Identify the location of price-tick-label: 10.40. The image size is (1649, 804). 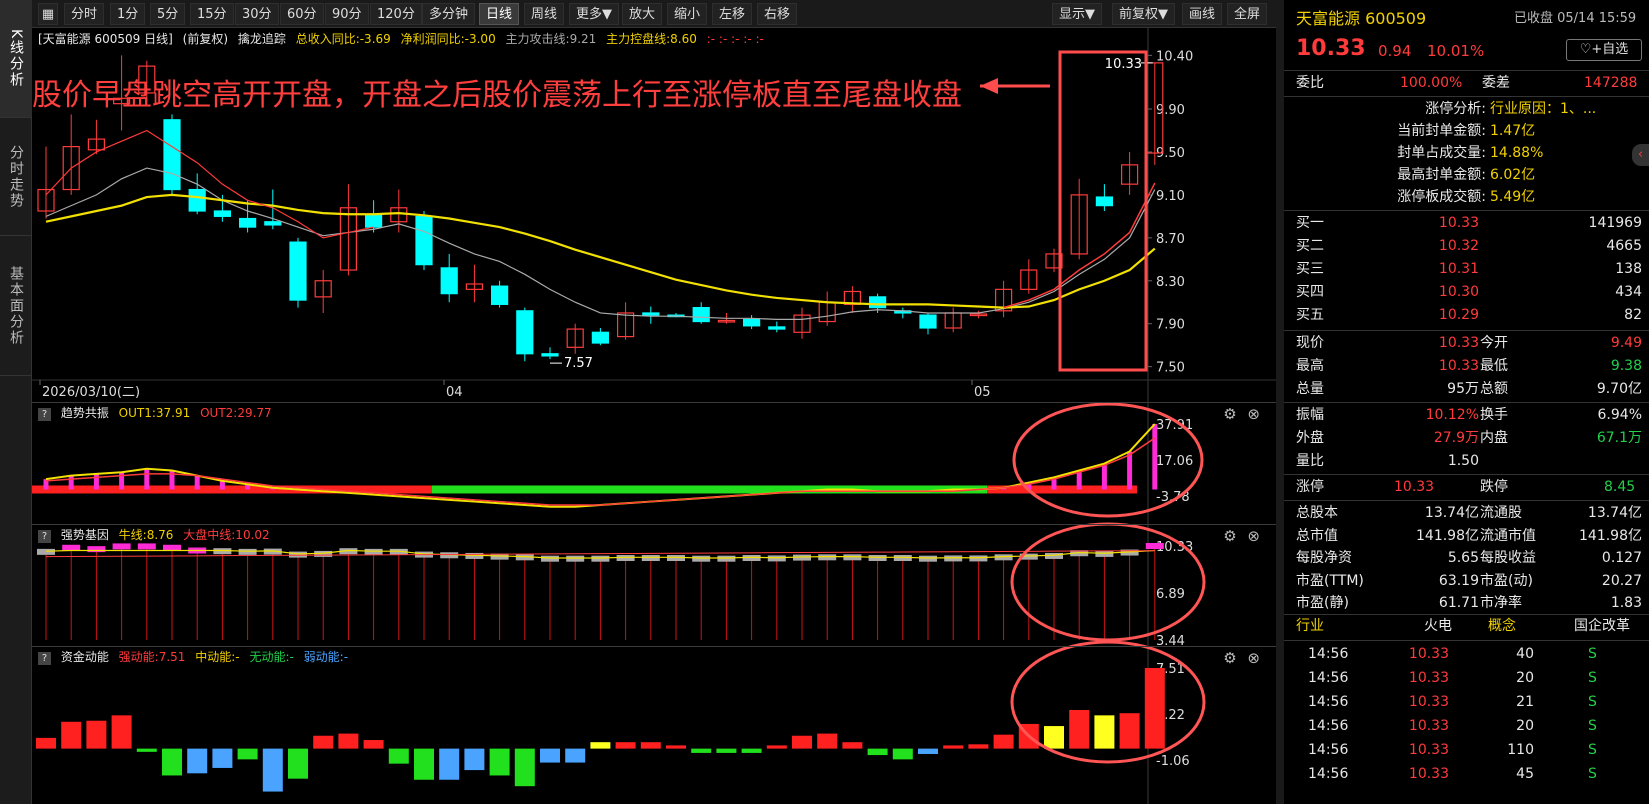
(1174, 56).